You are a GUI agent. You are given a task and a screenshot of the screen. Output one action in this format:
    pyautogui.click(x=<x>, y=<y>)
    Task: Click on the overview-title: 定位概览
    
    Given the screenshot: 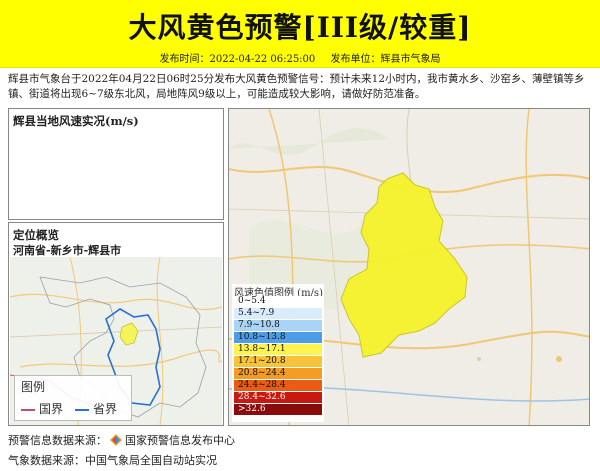 What is the action you would take?
    pyautogui.click(x=36, y=235)
    